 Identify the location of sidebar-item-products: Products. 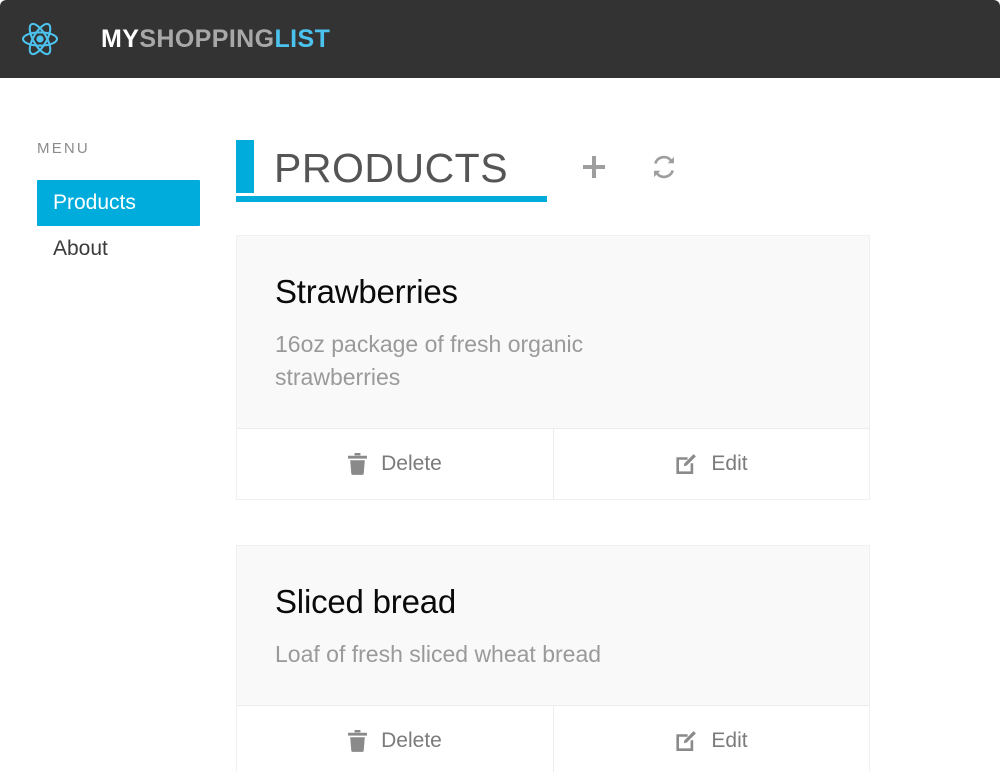
(118, 203).